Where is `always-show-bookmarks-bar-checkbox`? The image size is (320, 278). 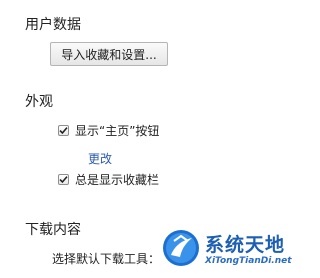
always-show-bookmarks-bar-checkbox is located at coordinates (63, 179).